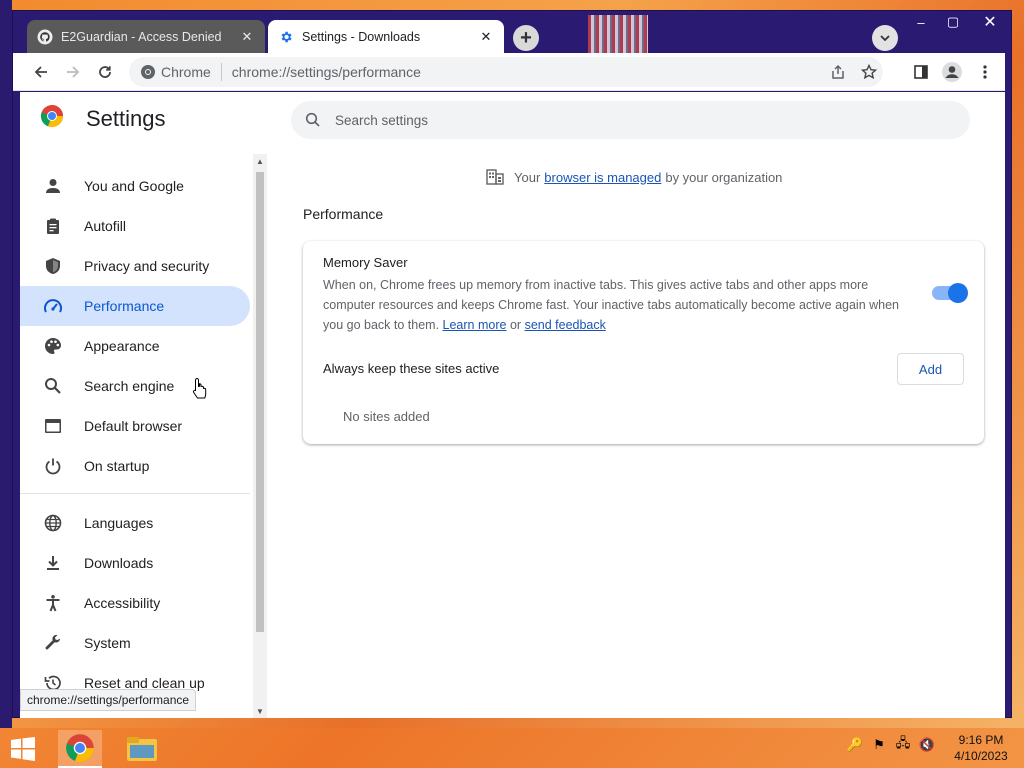  I want to click on tab-title: Settings - Downloads, so click(361, 36).